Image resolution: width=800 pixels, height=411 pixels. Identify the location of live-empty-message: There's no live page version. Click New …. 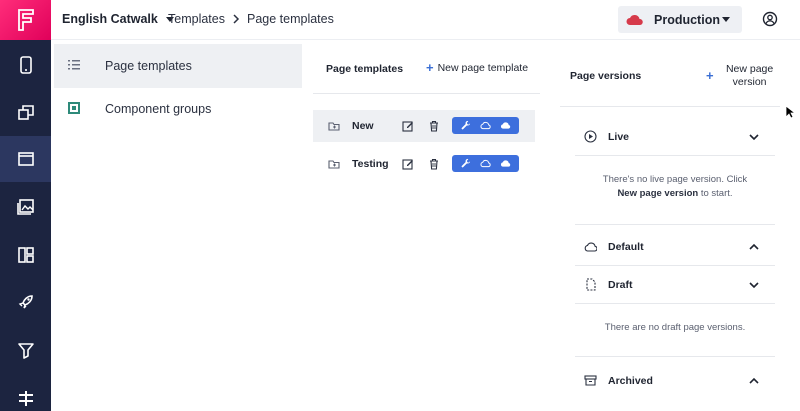
(675, 187).